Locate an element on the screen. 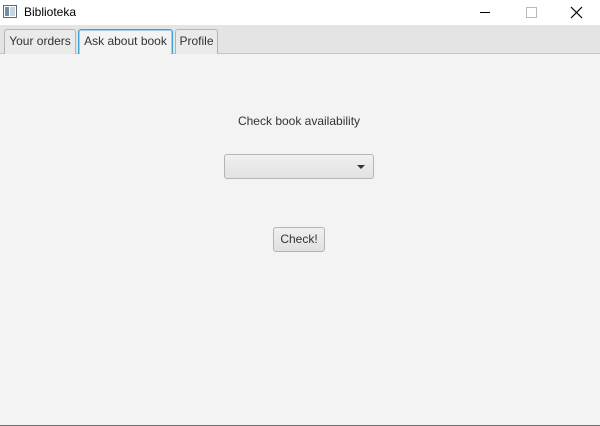  title-bar: Biblioteka is located at coordinates (300, 12).